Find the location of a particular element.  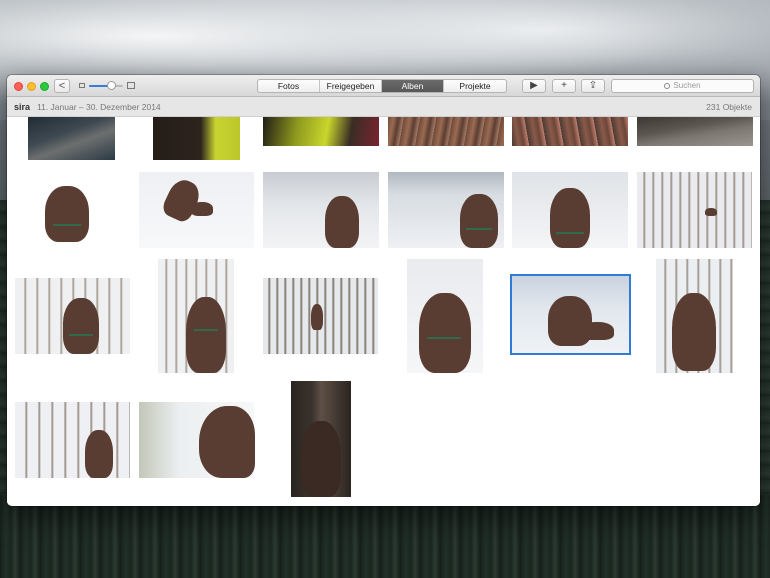

plus-icon: + is located at coordinates (564, 85).